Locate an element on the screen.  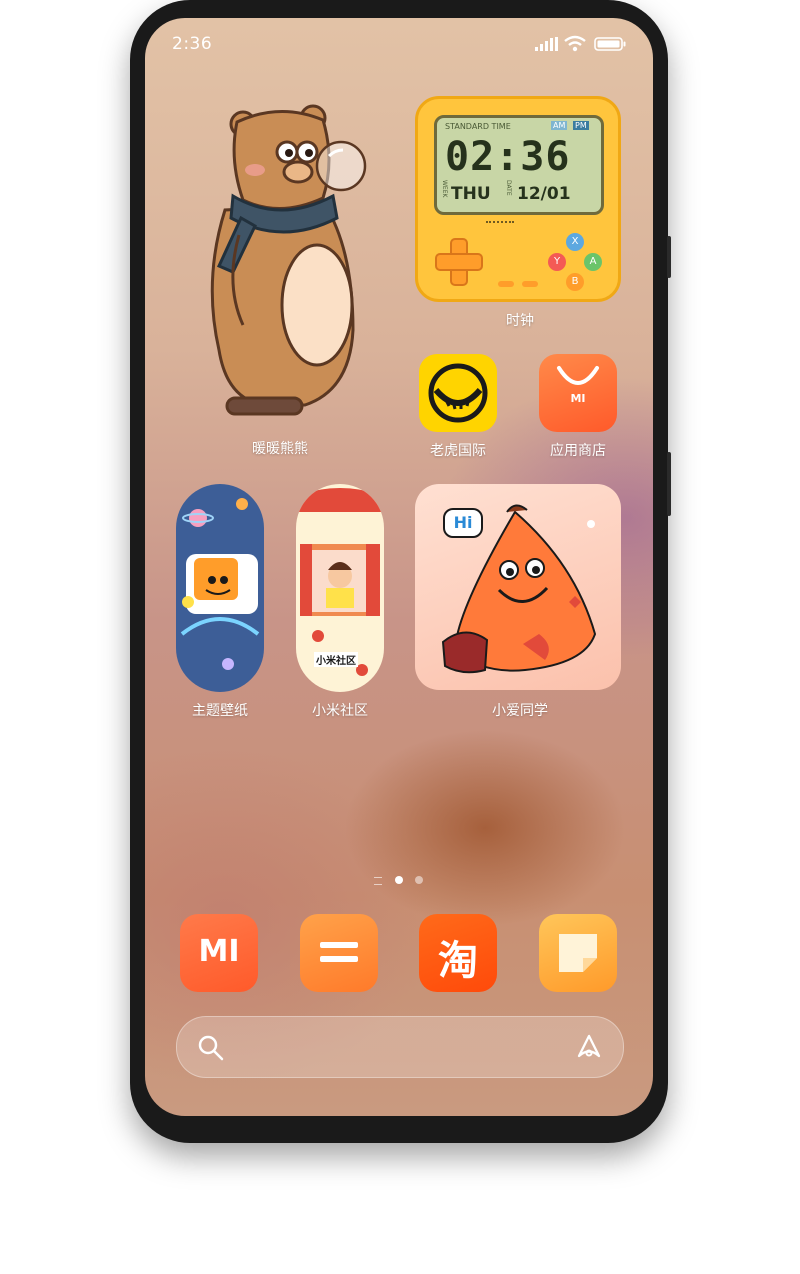
theme-illustration is located at coordinates (220, 584).